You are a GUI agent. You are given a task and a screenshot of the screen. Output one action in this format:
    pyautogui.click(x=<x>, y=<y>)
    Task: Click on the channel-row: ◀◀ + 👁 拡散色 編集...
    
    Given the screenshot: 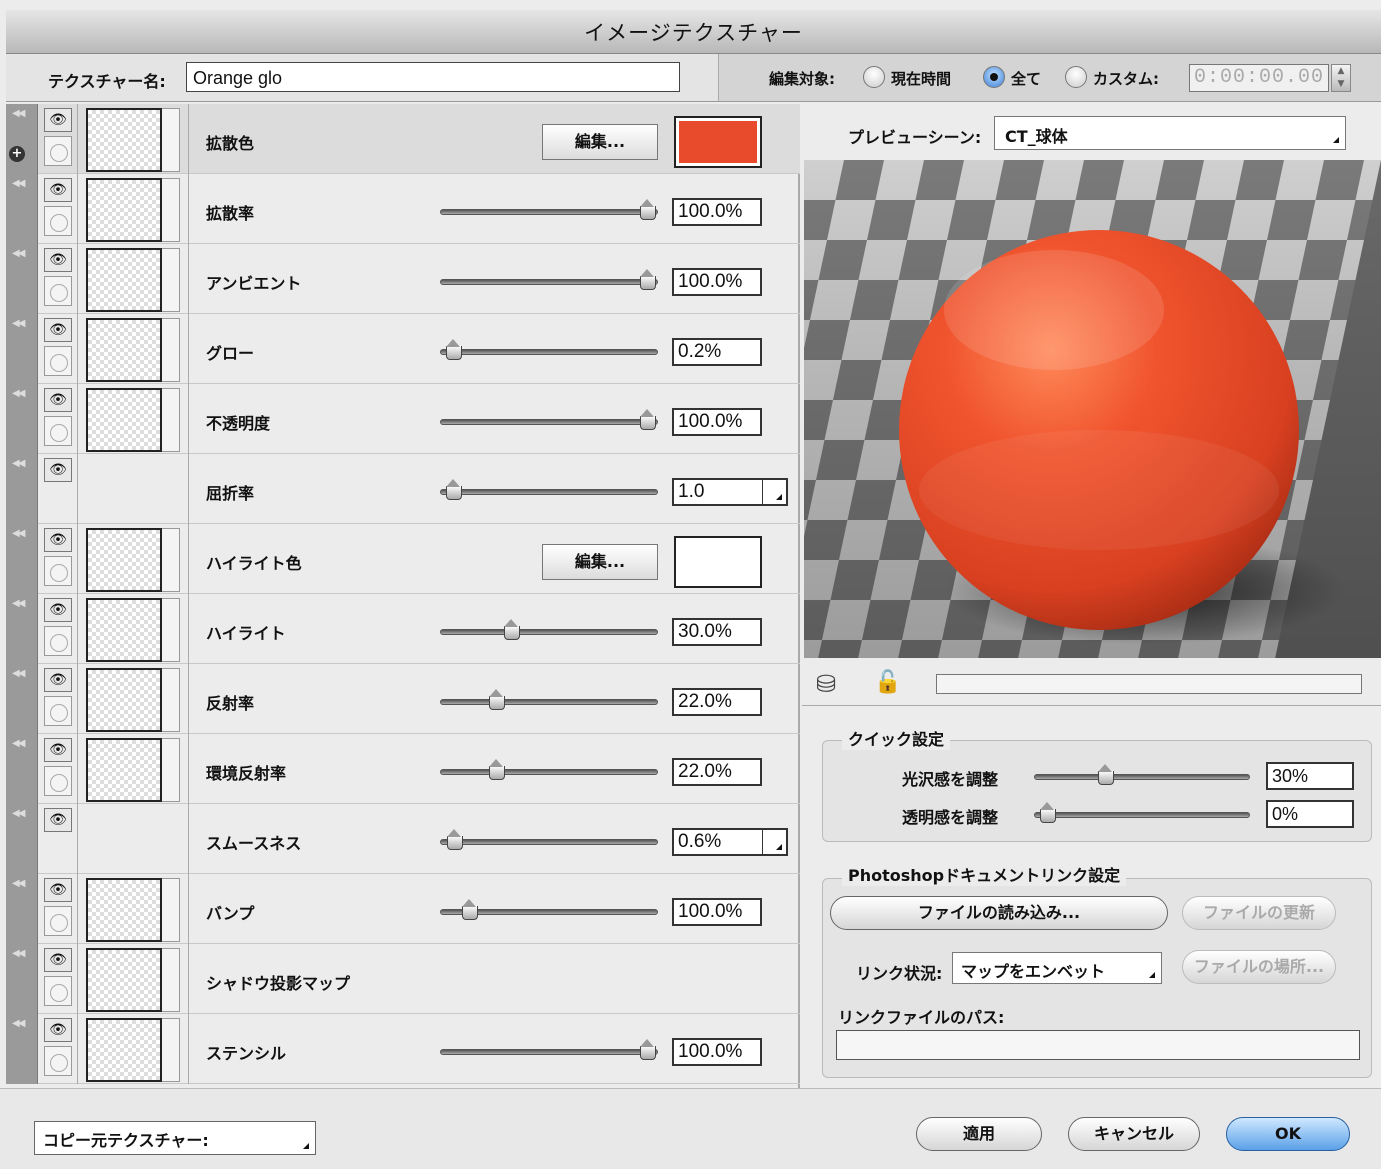 What is the action you would take?
    pyautogui.click(x=403, y=139)
    